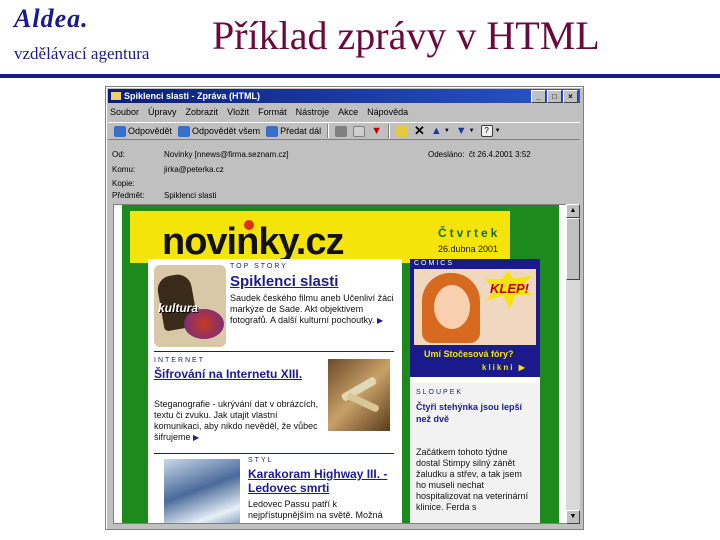 This screenshot has width=720, height=540. Describe the element at coordinates (202, 112) in the screenshot. I see `menu-zobrazit: Zobrazit` at that location.